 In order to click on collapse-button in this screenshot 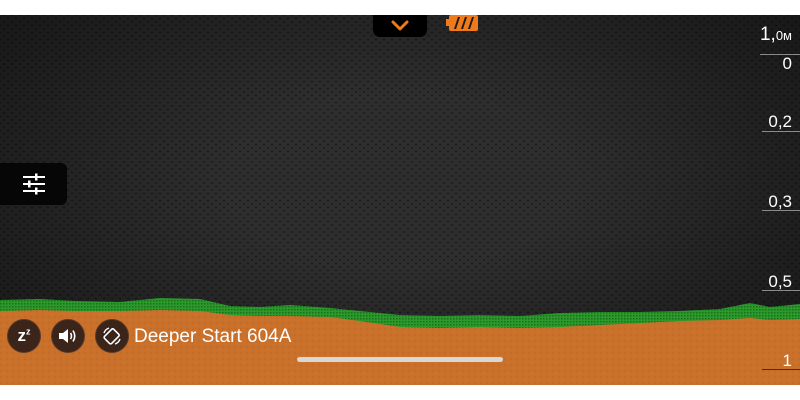, I will do `click(400, 26)`.